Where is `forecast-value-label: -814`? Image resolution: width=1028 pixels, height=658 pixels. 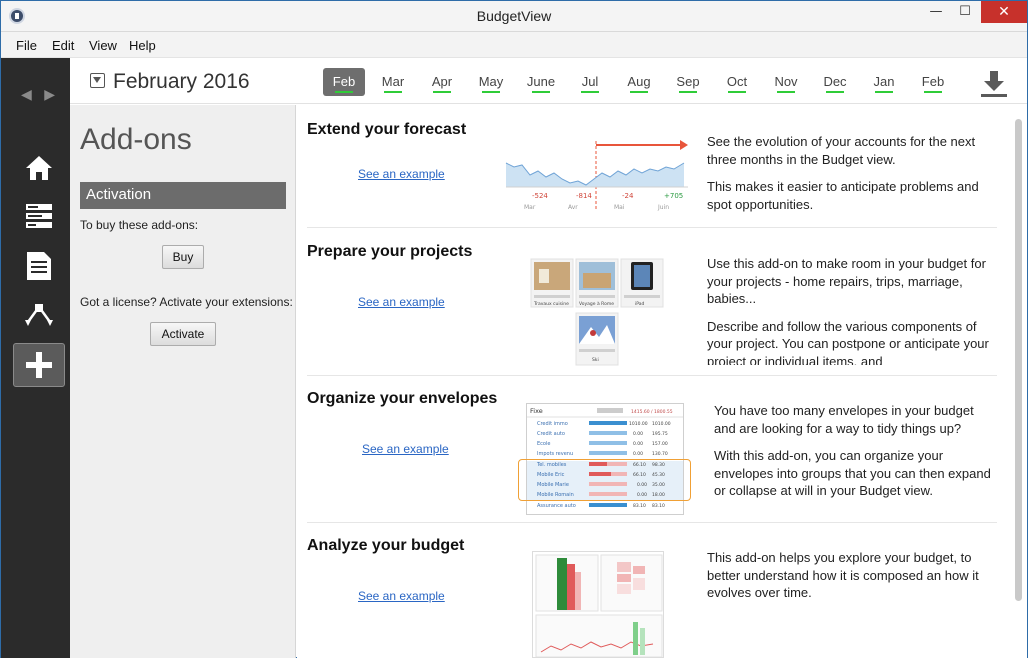 forecast-value-label: -814 is located at coordinates (584, 196).